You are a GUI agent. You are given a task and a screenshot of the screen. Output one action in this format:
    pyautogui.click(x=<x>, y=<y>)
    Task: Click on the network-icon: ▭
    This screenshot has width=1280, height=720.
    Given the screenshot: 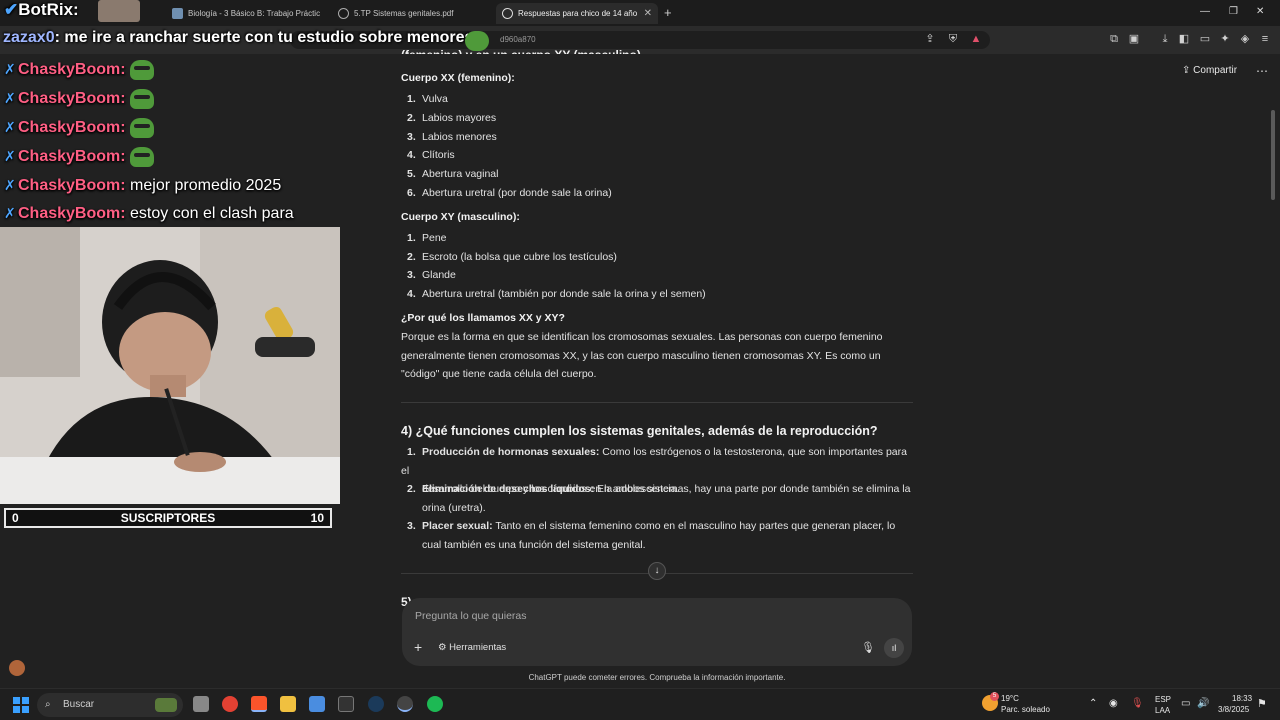 What is the action you would take?
    pyautogui.click(x=1185, y=703)
    